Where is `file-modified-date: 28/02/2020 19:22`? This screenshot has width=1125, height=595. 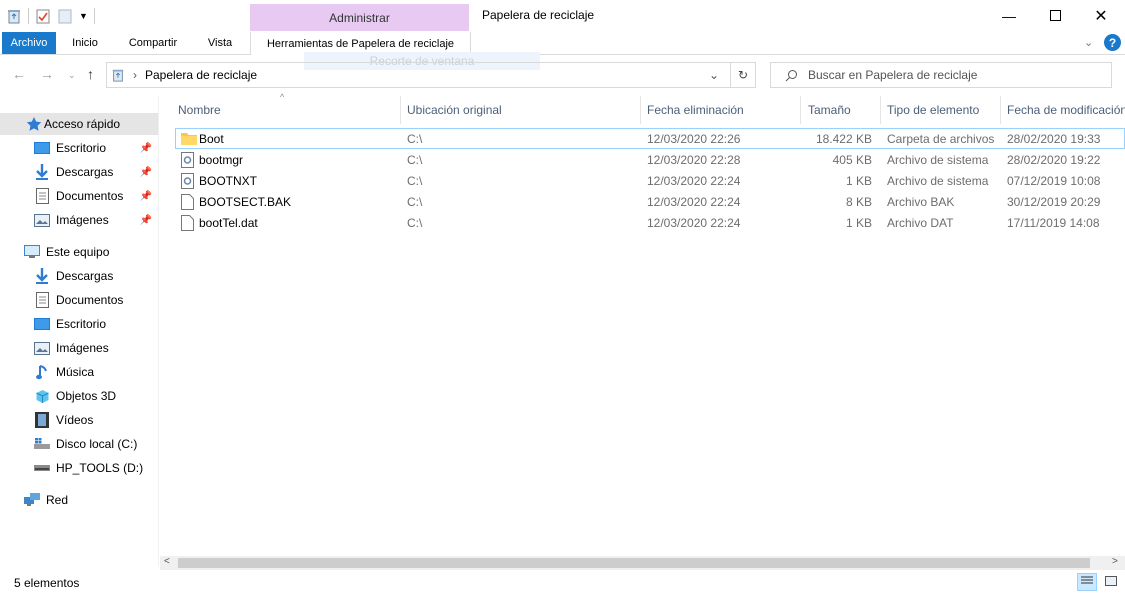 file-modified-date: 28/02/2020 19:22 is located at coordinates (1054, 159).